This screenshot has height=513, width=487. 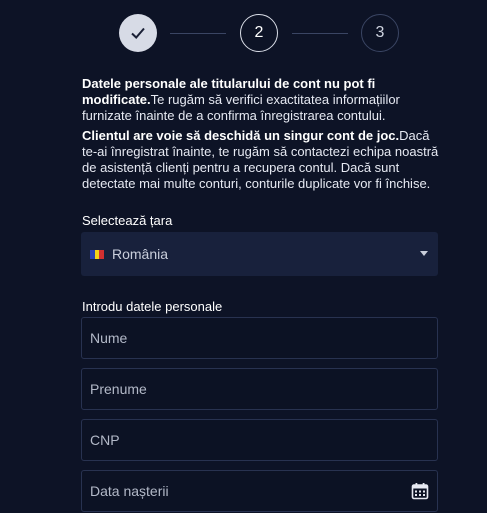 I want to click on prenume-input, so click(x=259, y=389).